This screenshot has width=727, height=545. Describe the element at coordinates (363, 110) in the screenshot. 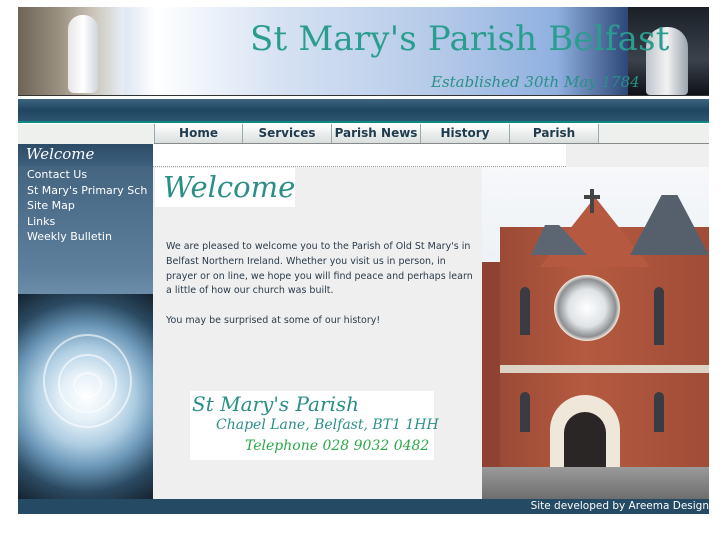

I see `header-bar` at that location.